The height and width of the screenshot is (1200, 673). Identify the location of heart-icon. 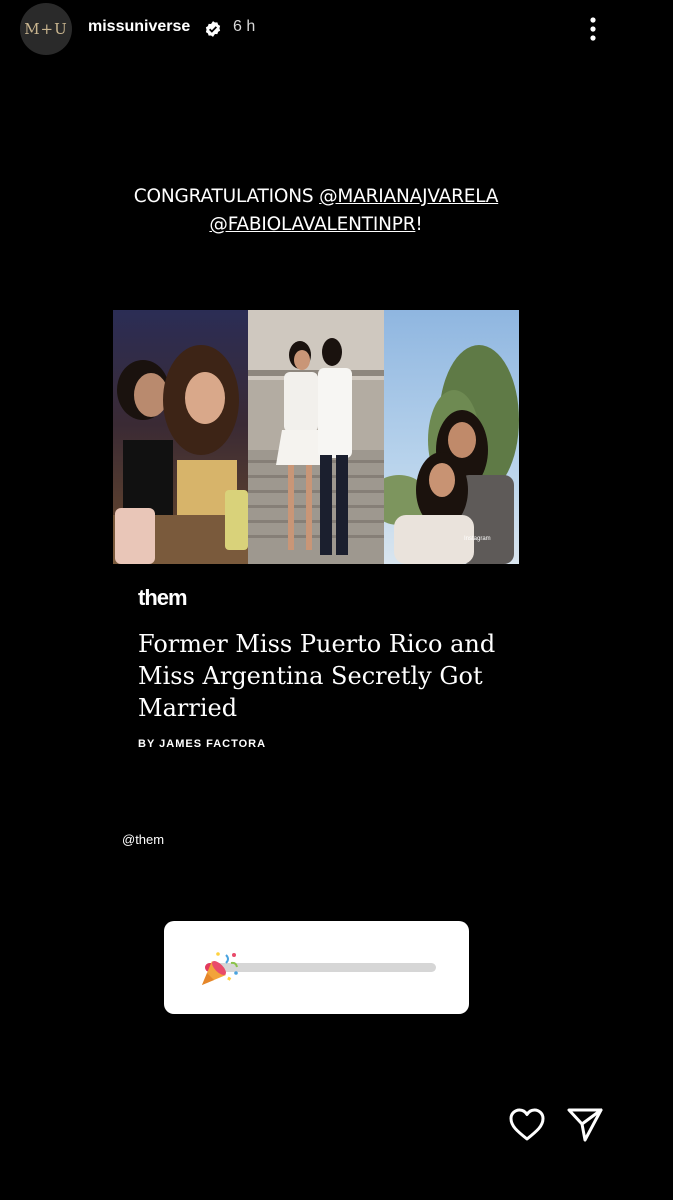
(527, 1125).